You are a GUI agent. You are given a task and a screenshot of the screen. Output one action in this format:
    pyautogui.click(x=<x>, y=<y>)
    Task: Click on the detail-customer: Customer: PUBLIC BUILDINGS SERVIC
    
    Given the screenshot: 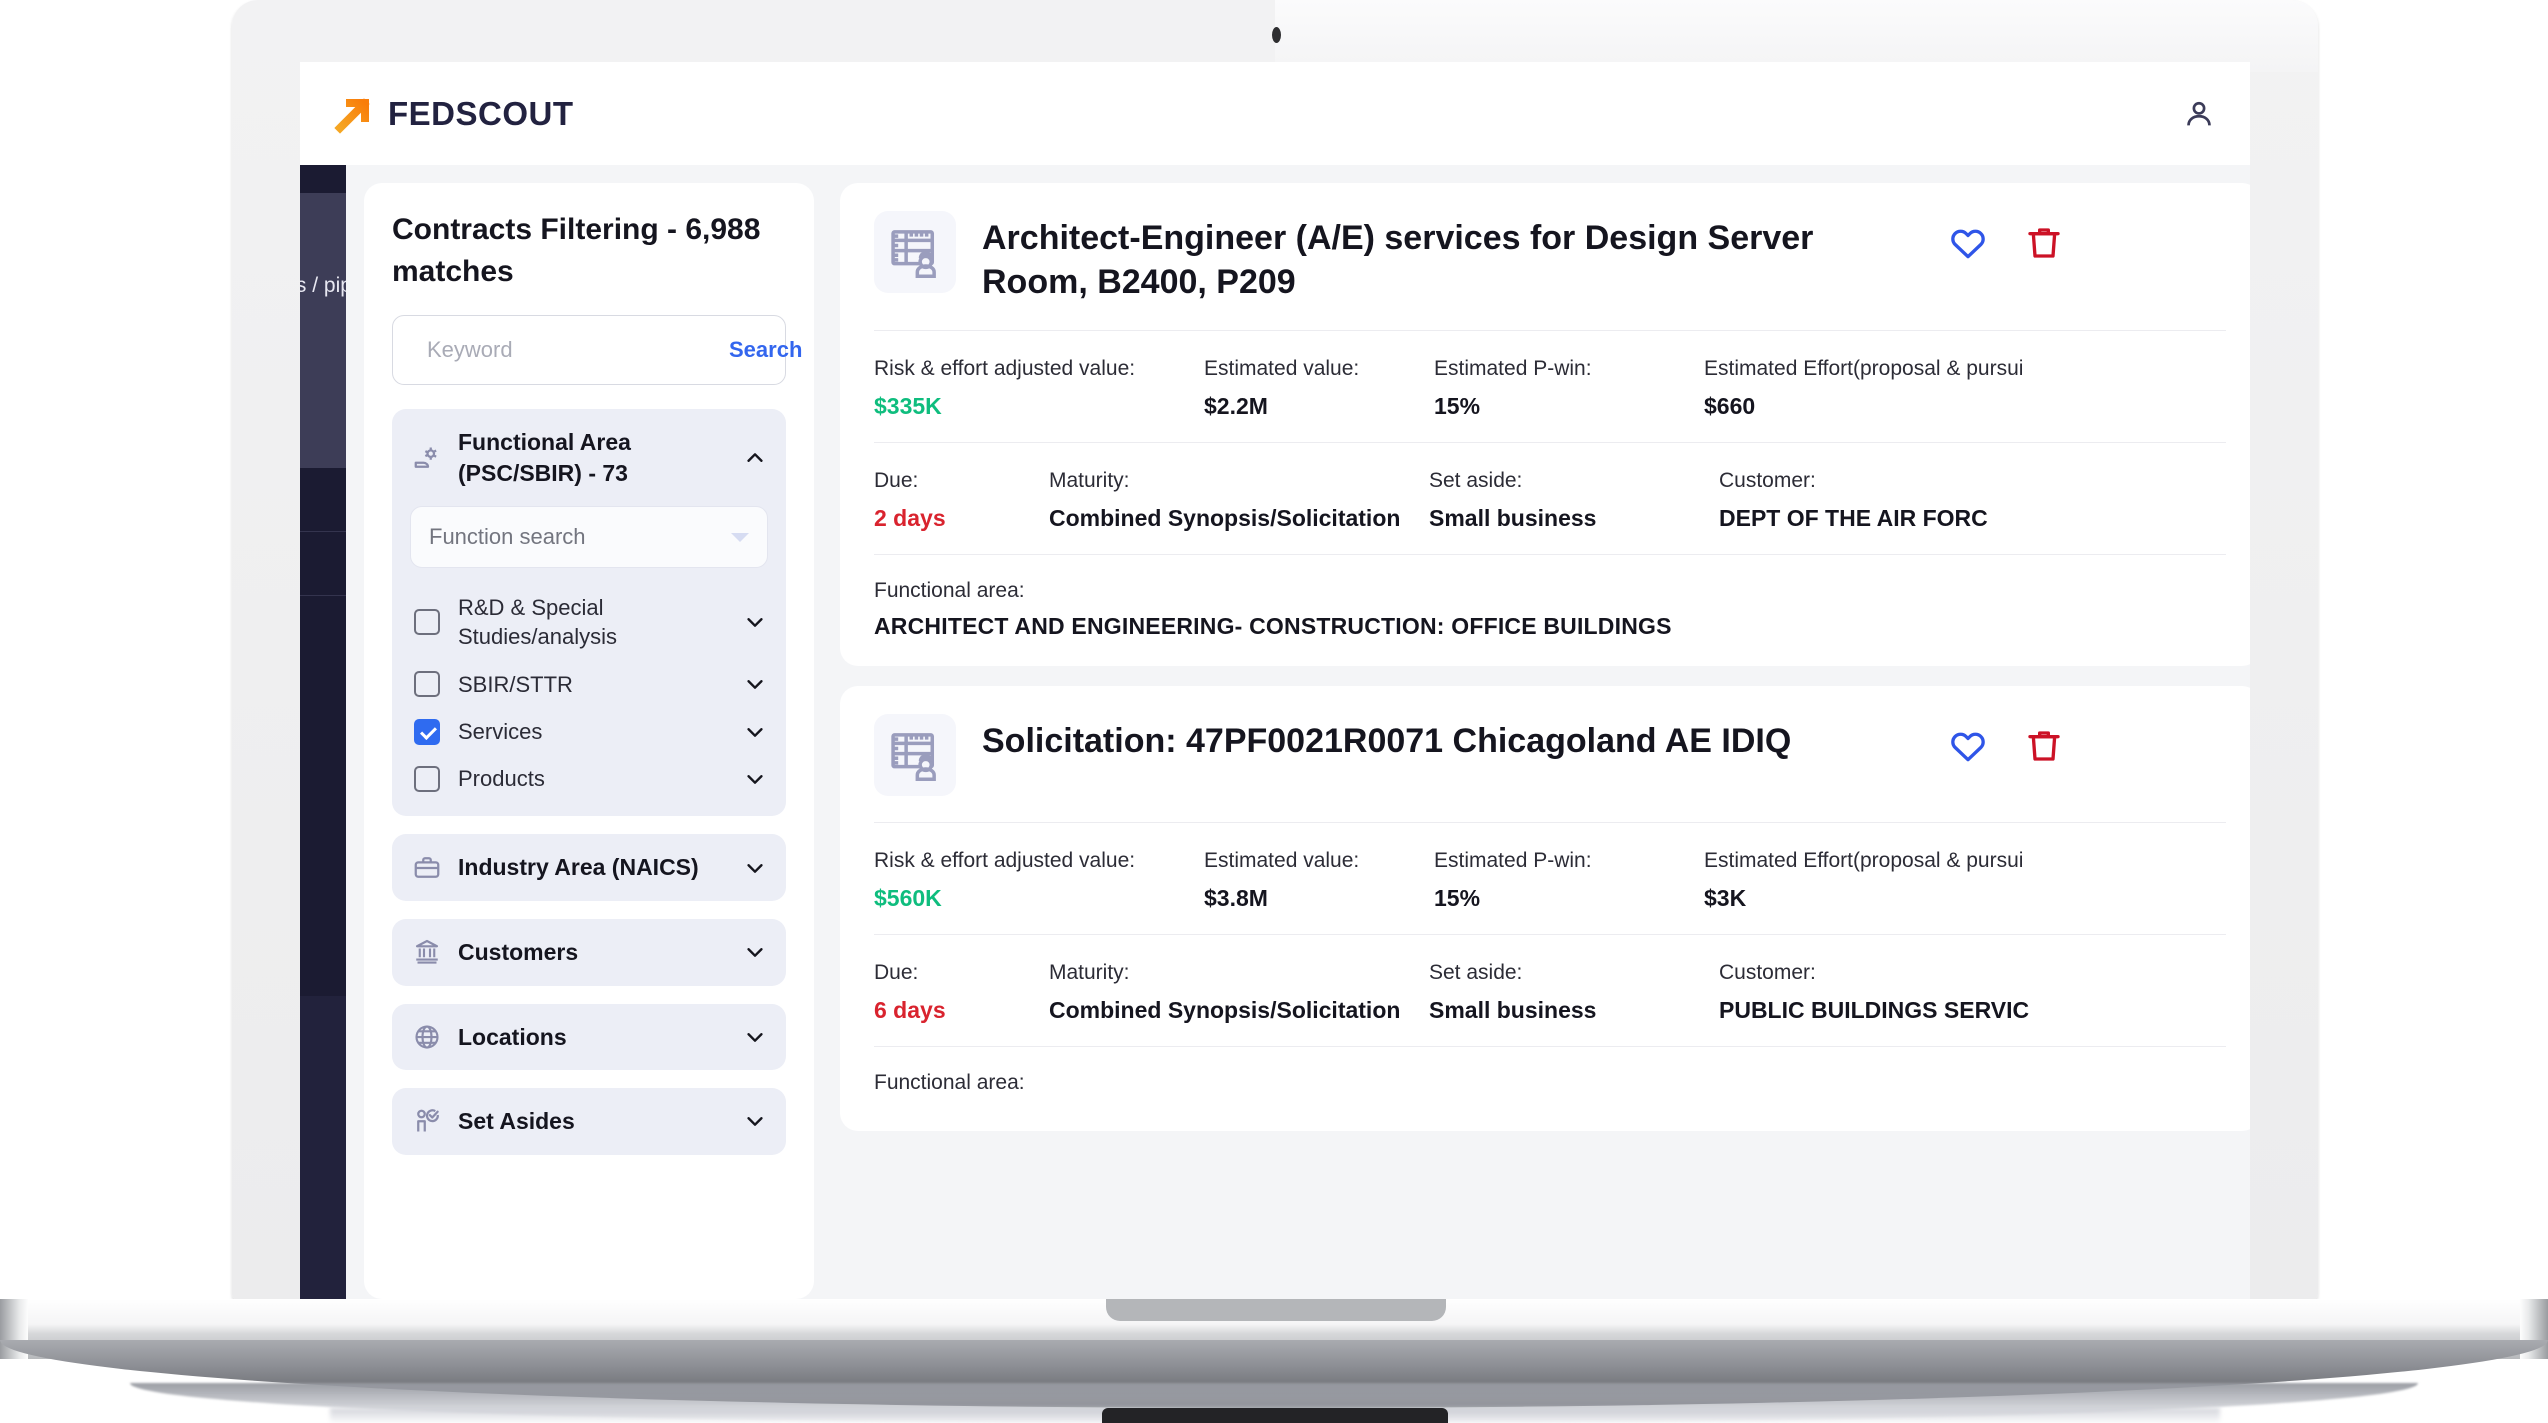 What is the action you would take?
    pyautogui.click(x=1972, y=992)
    